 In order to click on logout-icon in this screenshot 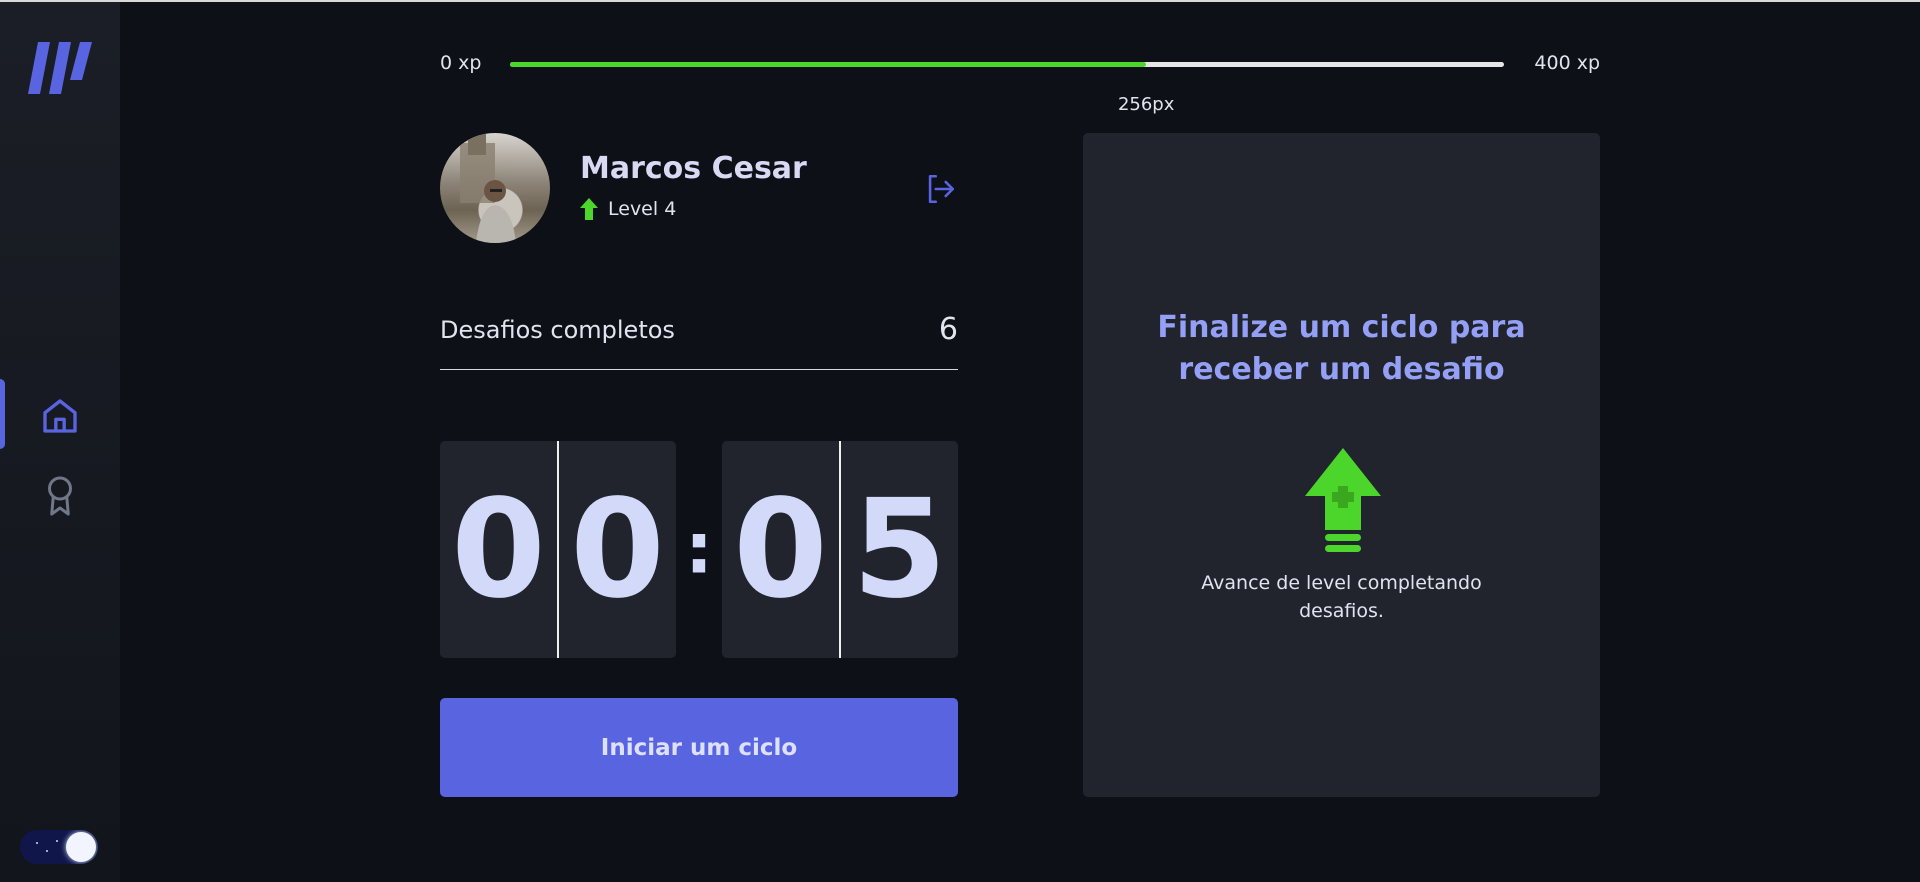, I will do `click(941, 189)`.